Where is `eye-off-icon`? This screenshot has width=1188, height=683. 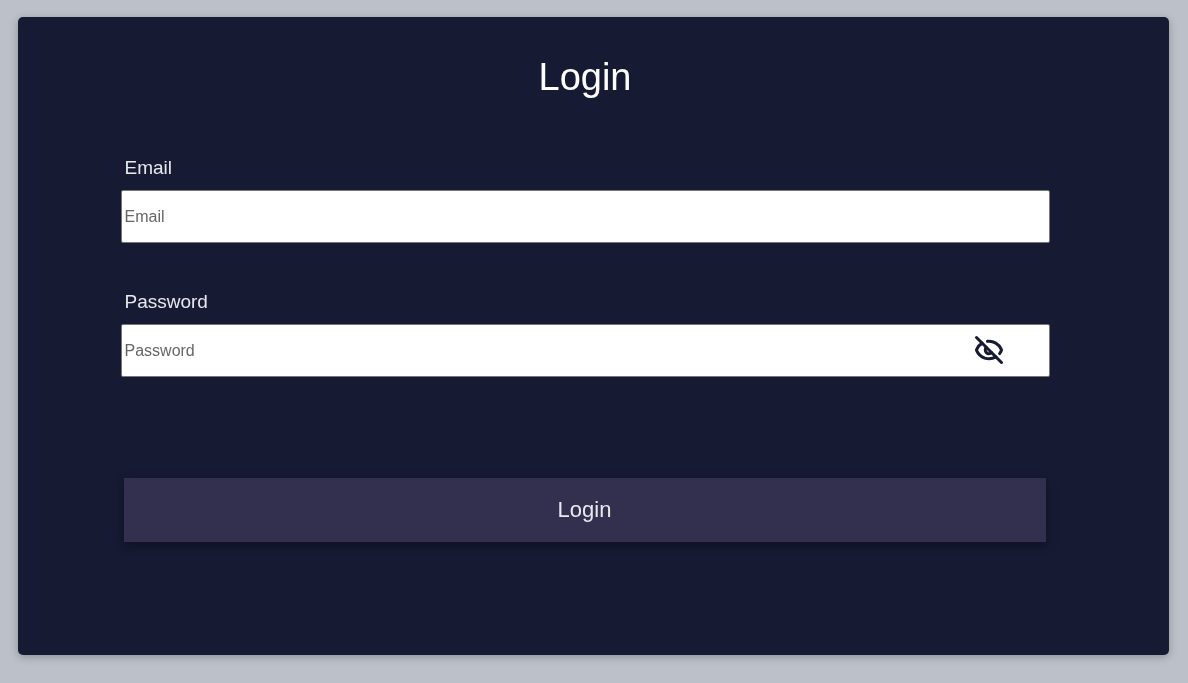 eye-off-icon is located at coordinates (988, 350).